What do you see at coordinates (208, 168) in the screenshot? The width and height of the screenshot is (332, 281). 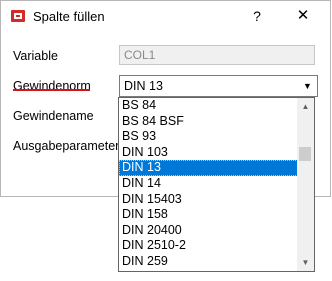 I see `dropdown-item: DIN 13` at bounding box center [208, 168].